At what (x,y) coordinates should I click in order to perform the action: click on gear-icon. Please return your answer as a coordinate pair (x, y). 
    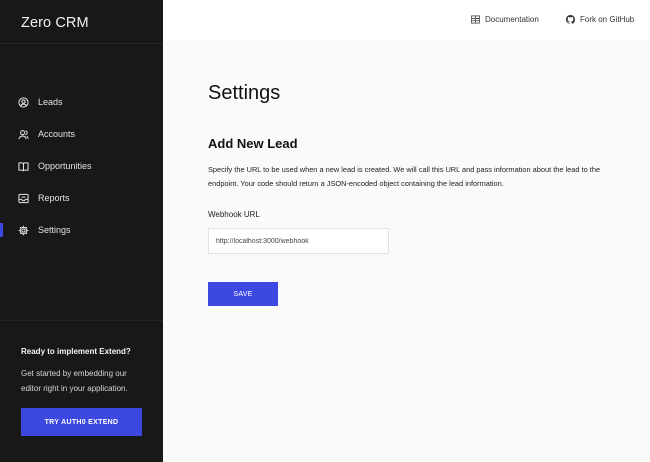
    Looking at the image, I should click on (23, 230).